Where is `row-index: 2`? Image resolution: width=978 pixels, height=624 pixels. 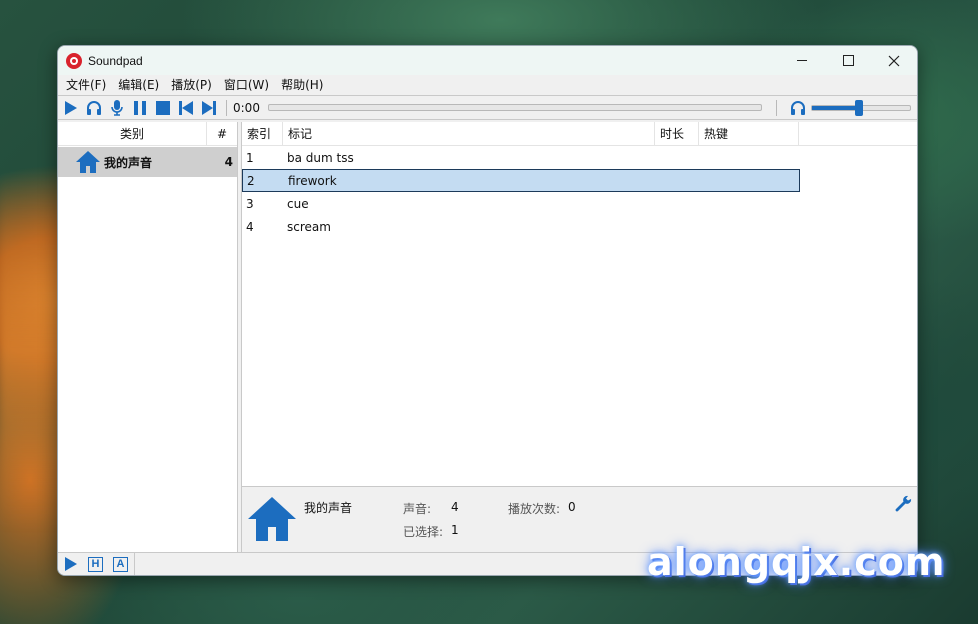 row-index: 2 is located at coordinates (251, 180).